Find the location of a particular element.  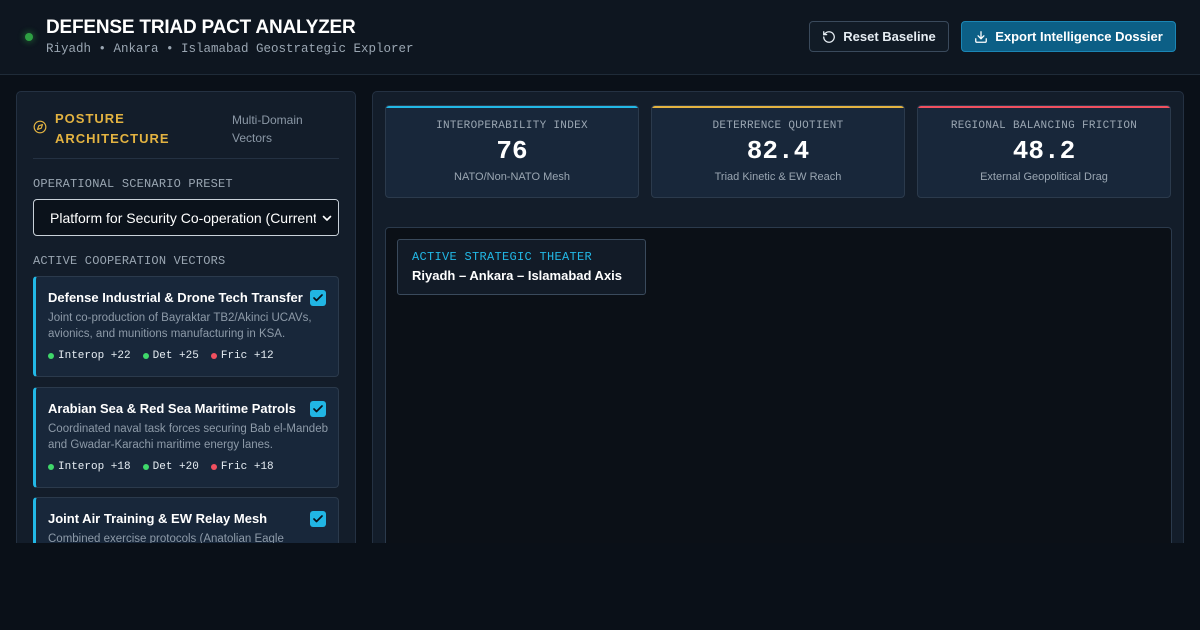

fric-metric: Fric +18 is located at coordinates (242, 467).